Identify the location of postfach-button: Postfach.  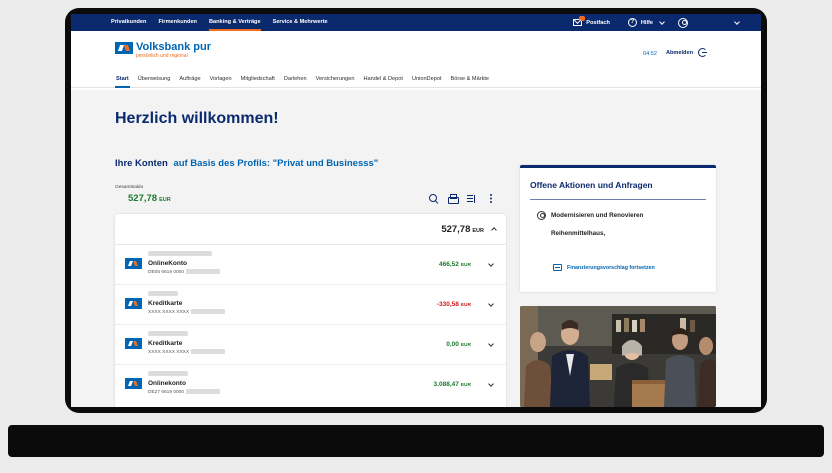
(591, 21).